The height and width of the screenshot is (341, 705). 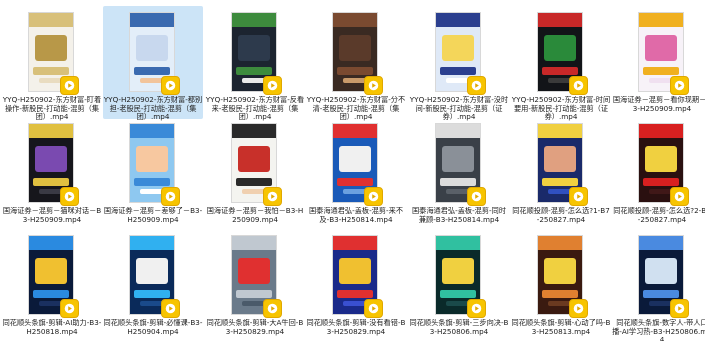 I want to click on video-file-item: YYQ-H250902-东方财富-时间要用-新股民-打动能-混剪（证券）.mp4, so click(x=561, y=63).